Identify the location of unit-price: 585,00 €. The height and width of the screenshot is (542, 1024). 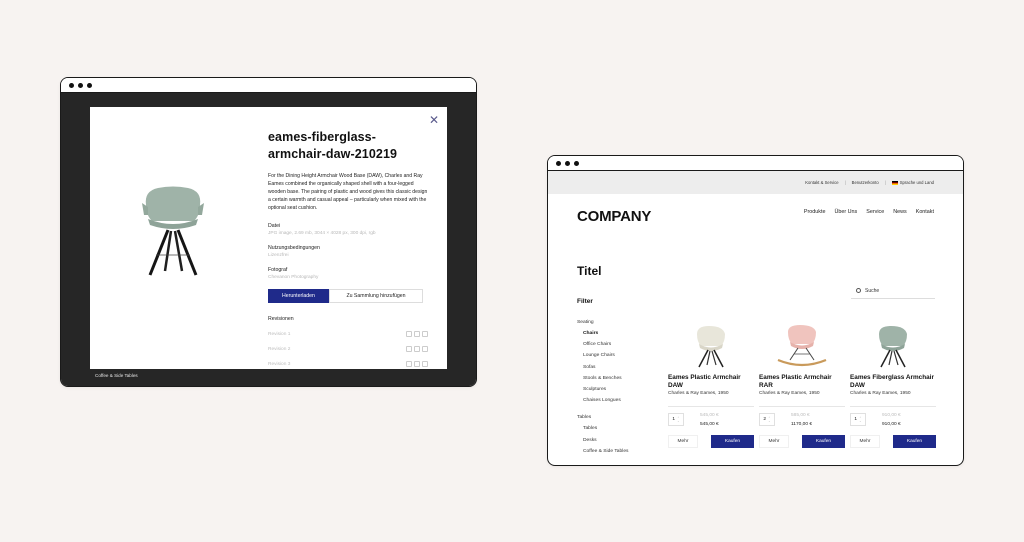
(800, 416).